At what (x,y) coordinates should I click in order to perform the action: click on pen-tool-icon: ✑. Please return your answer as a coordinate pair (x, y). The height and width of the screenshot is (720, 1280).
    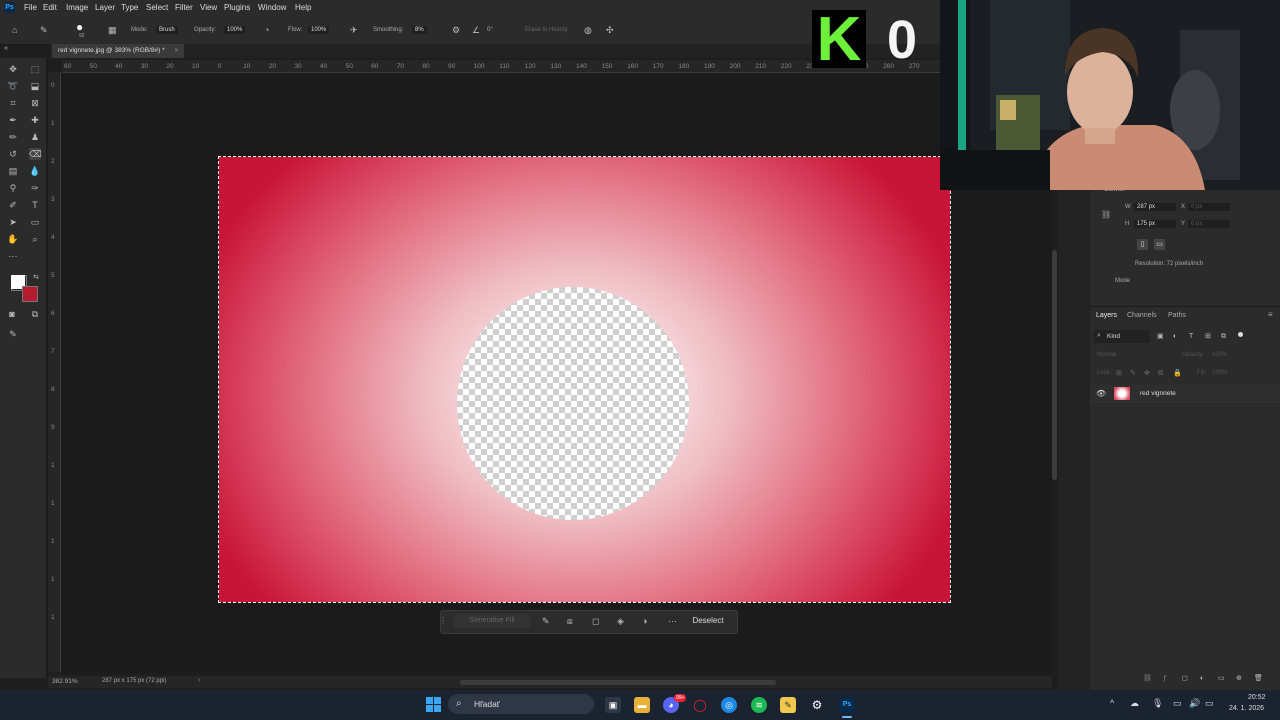
    Looking at the image, I should click on (35, 188).